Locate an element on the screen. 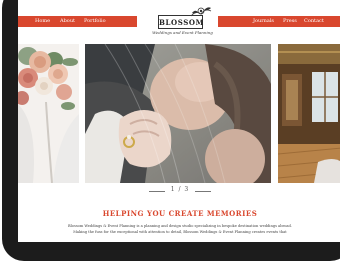 The image size is (340, 265). logo-box: BLOSSOM is located at coordinates (180, 22).